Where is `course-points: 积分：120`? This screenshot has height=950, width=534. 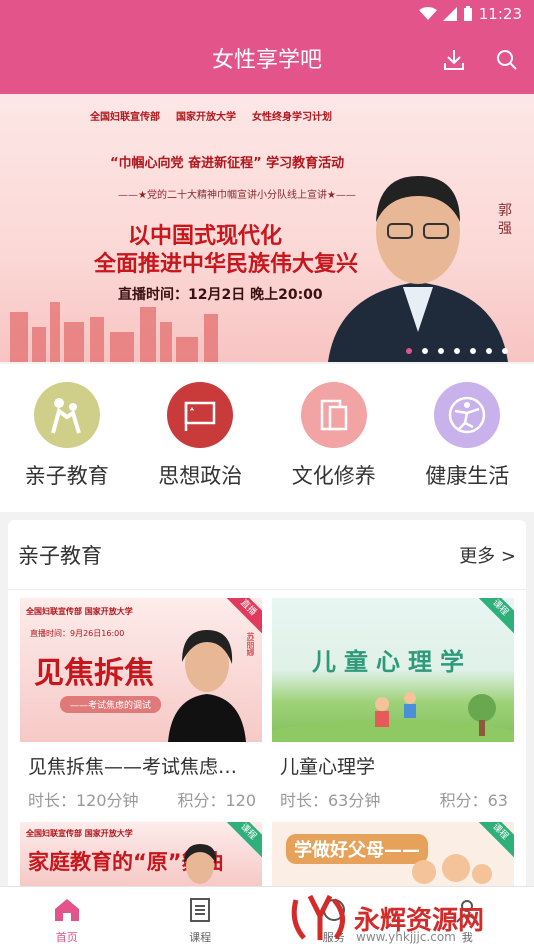 course-points: 积分：120 is located at coordinates (216, 800).